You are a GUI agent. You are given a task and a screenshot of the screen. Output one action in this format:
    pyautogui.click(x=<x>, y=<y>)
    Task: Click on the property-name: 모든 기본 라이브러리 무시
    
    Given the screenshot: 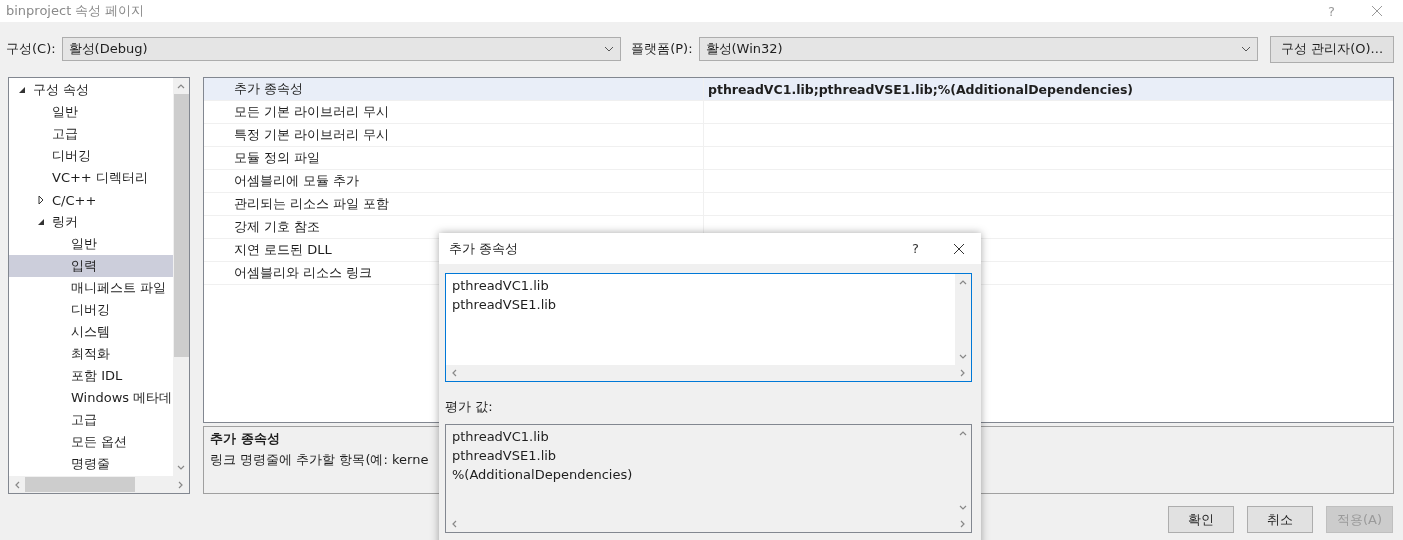 What is the action you would take?
    pyautogui.click(x=312, y=112)
    